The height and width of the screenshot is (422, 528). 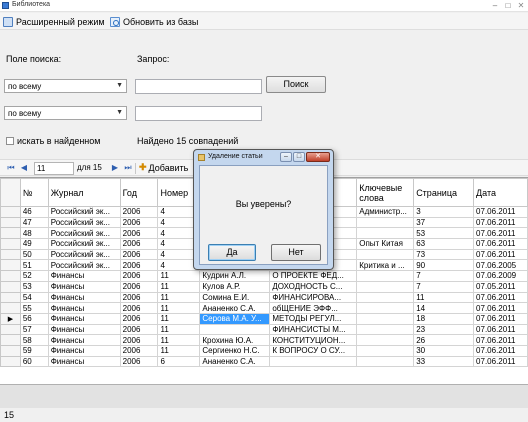 What do you see at coordinates (34, 244) in the screenshot?
I see `table-cell: 49` at bounding box center [34, 244].